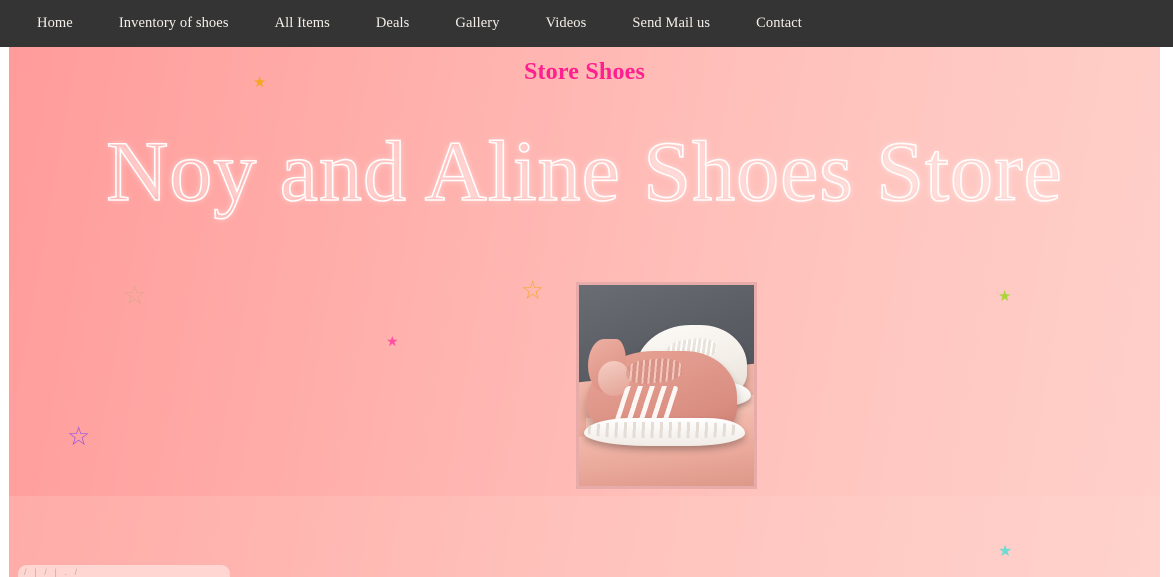 The height and width of the screenshot is (577, 1173). Describe the element at coordinates (584, 72) in the screenshot. I see `store-shoes-label: Store Shoes` at that location.